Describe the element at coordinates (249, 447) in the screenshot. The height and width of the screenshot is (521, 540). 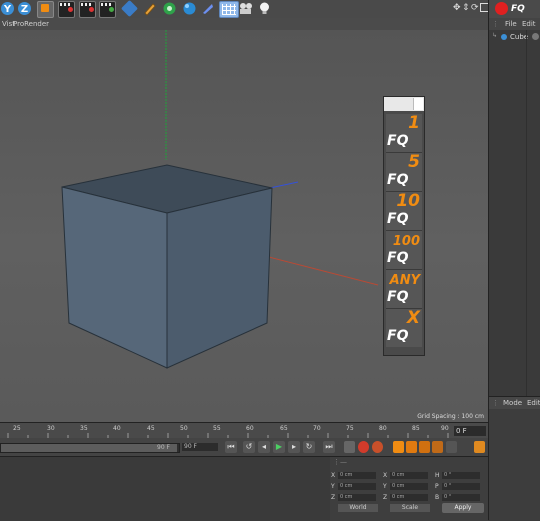
I see `previous-key-icon: ↺` at that location.